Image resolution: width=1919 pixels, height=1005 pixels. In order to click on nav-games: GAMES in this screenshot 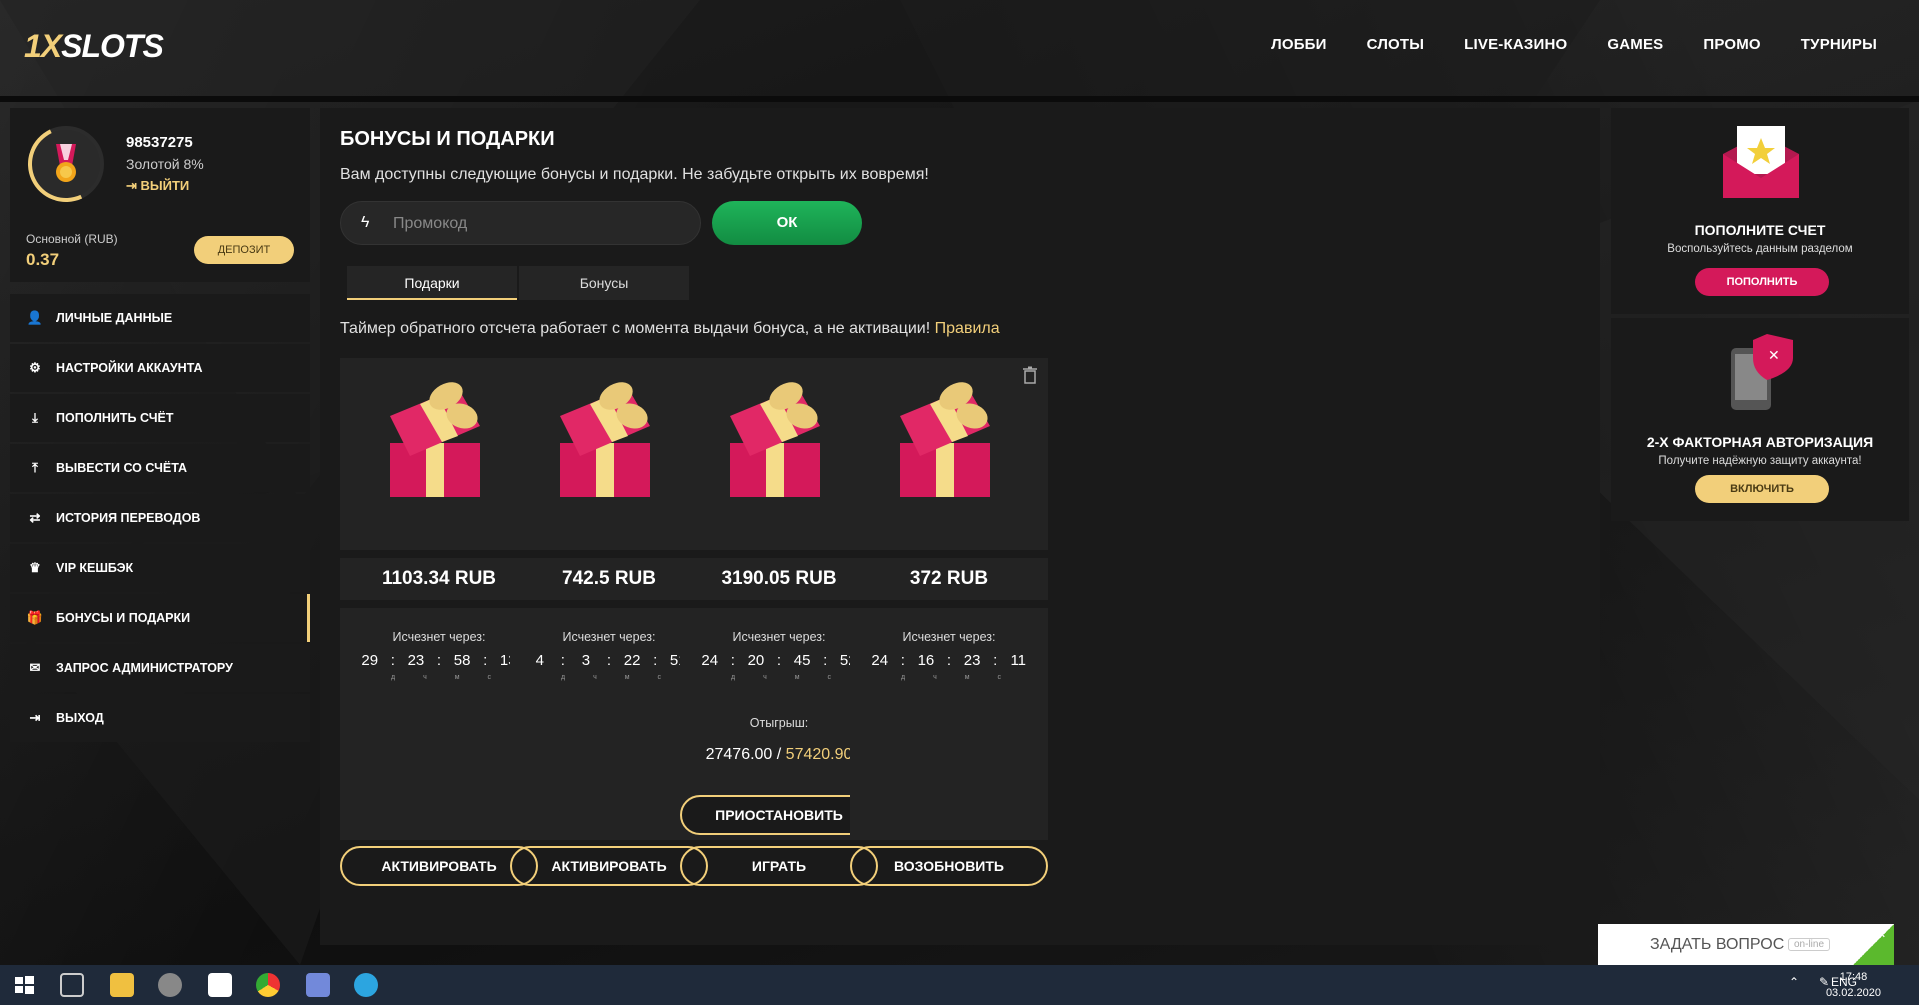, I will do `click(1635, 44)`.